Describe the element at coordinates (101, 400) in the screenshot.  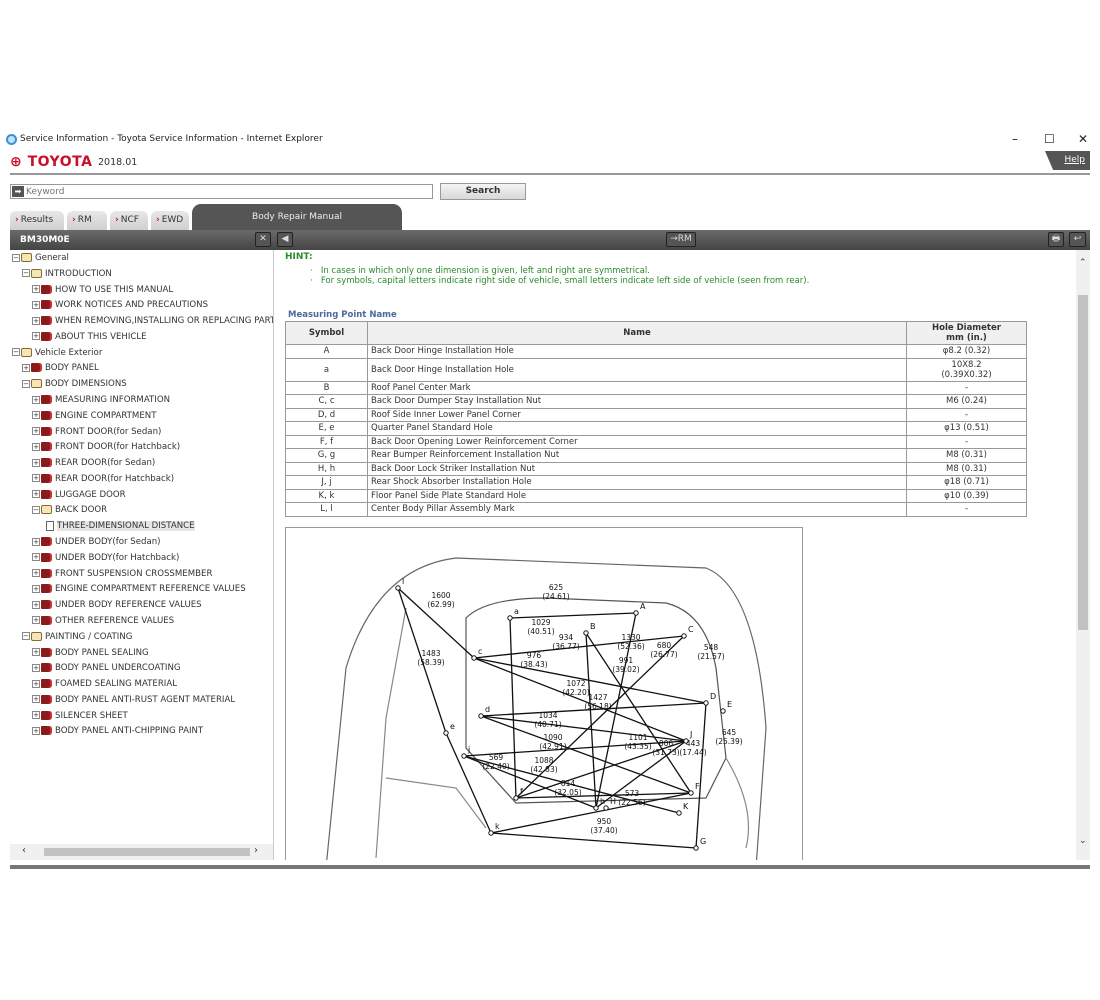
I see `tree-item: + MEASURING INFORMATION` at that location.